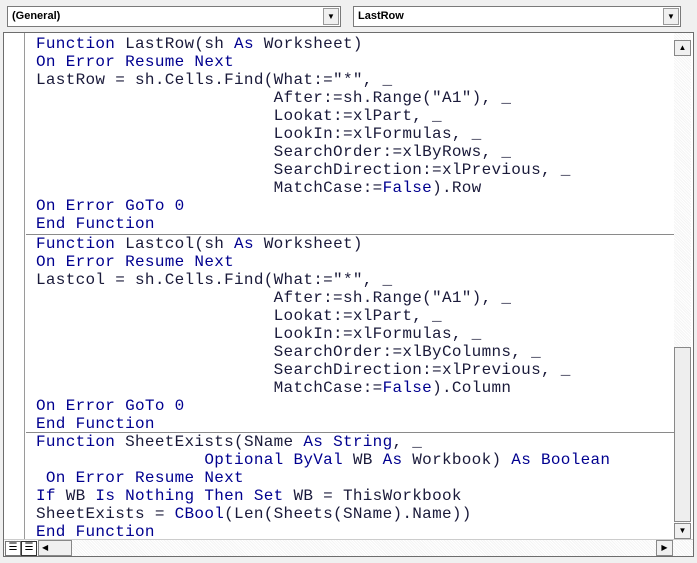 The width and height of the screenshot is (697, 563). I want to click on code-keyword: Optional ByVal, so click(273, 460).